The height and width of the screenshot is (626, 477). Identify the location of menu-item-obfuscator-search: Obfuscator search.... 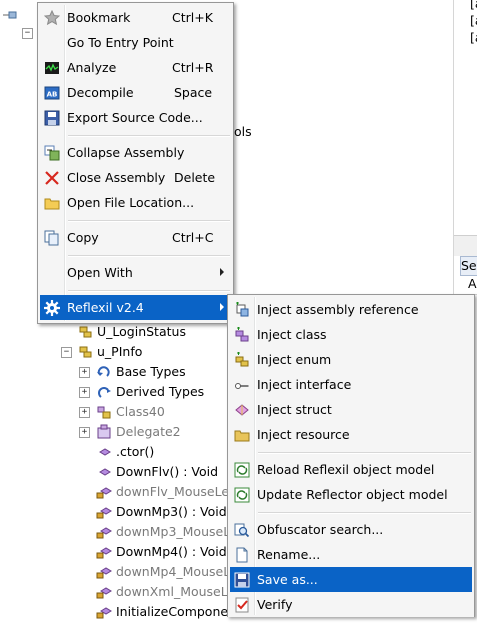
(351, 529).